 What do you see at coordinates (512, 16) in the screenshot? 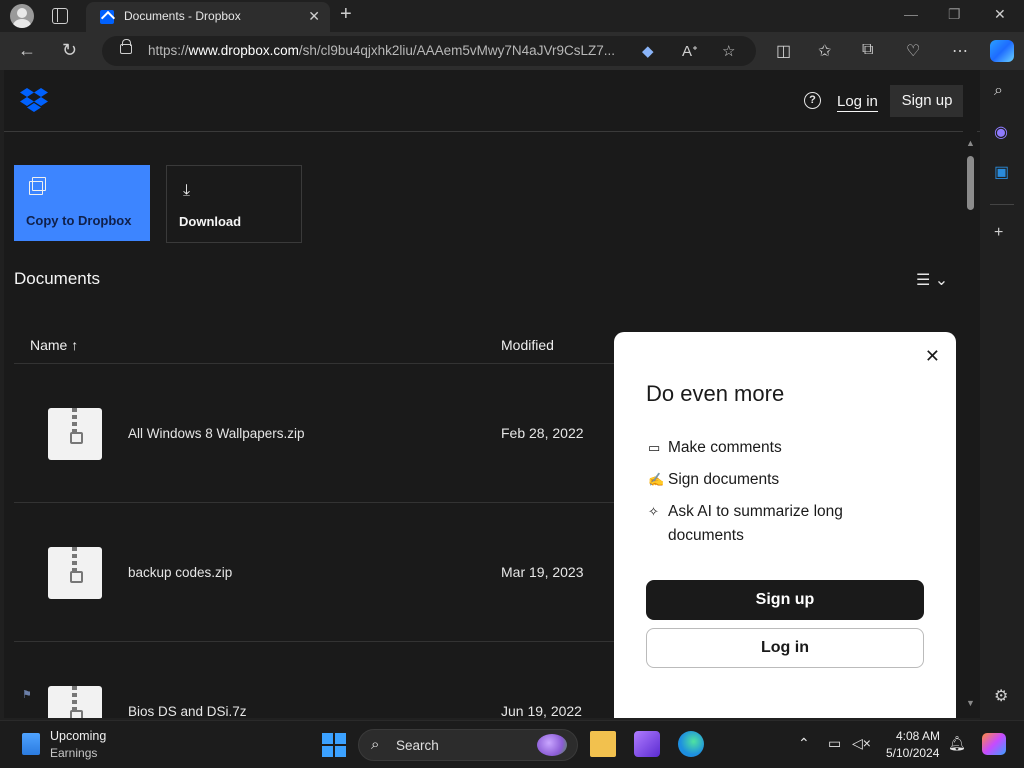
I see `browser-tabstrip: Documents - Dropbox ✕ + — ❐ ✕` at bounding box center [512, 16].